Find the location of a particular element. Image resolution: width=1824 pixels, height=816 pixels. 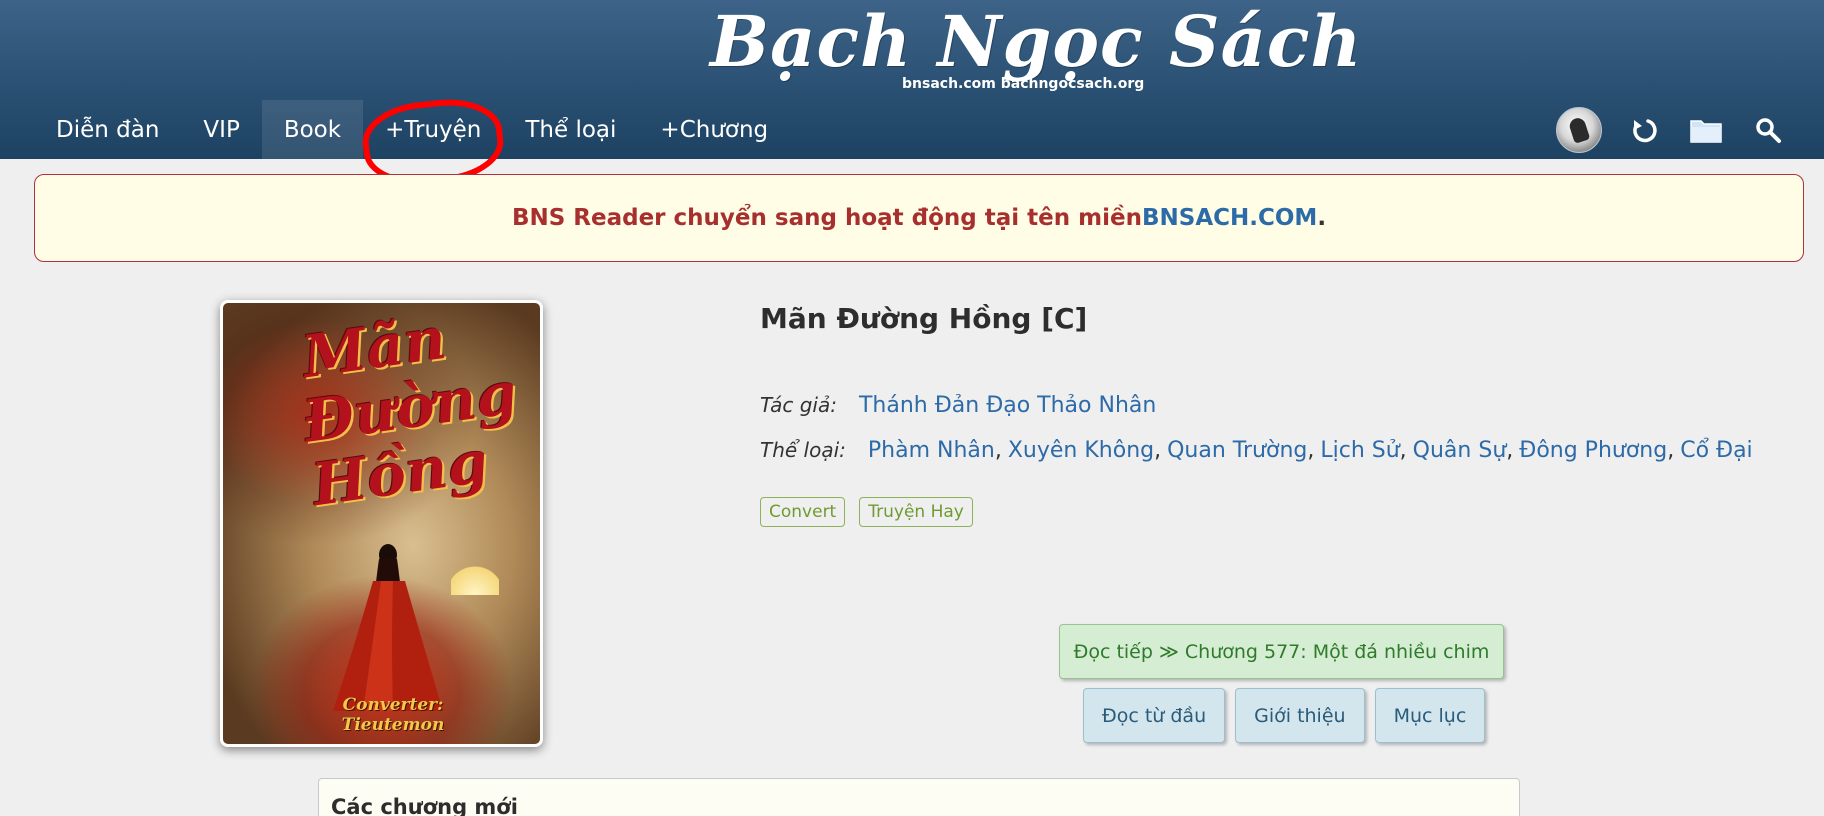

book-tags: Convert Truyện Hay is located at coordinates (866, 512).